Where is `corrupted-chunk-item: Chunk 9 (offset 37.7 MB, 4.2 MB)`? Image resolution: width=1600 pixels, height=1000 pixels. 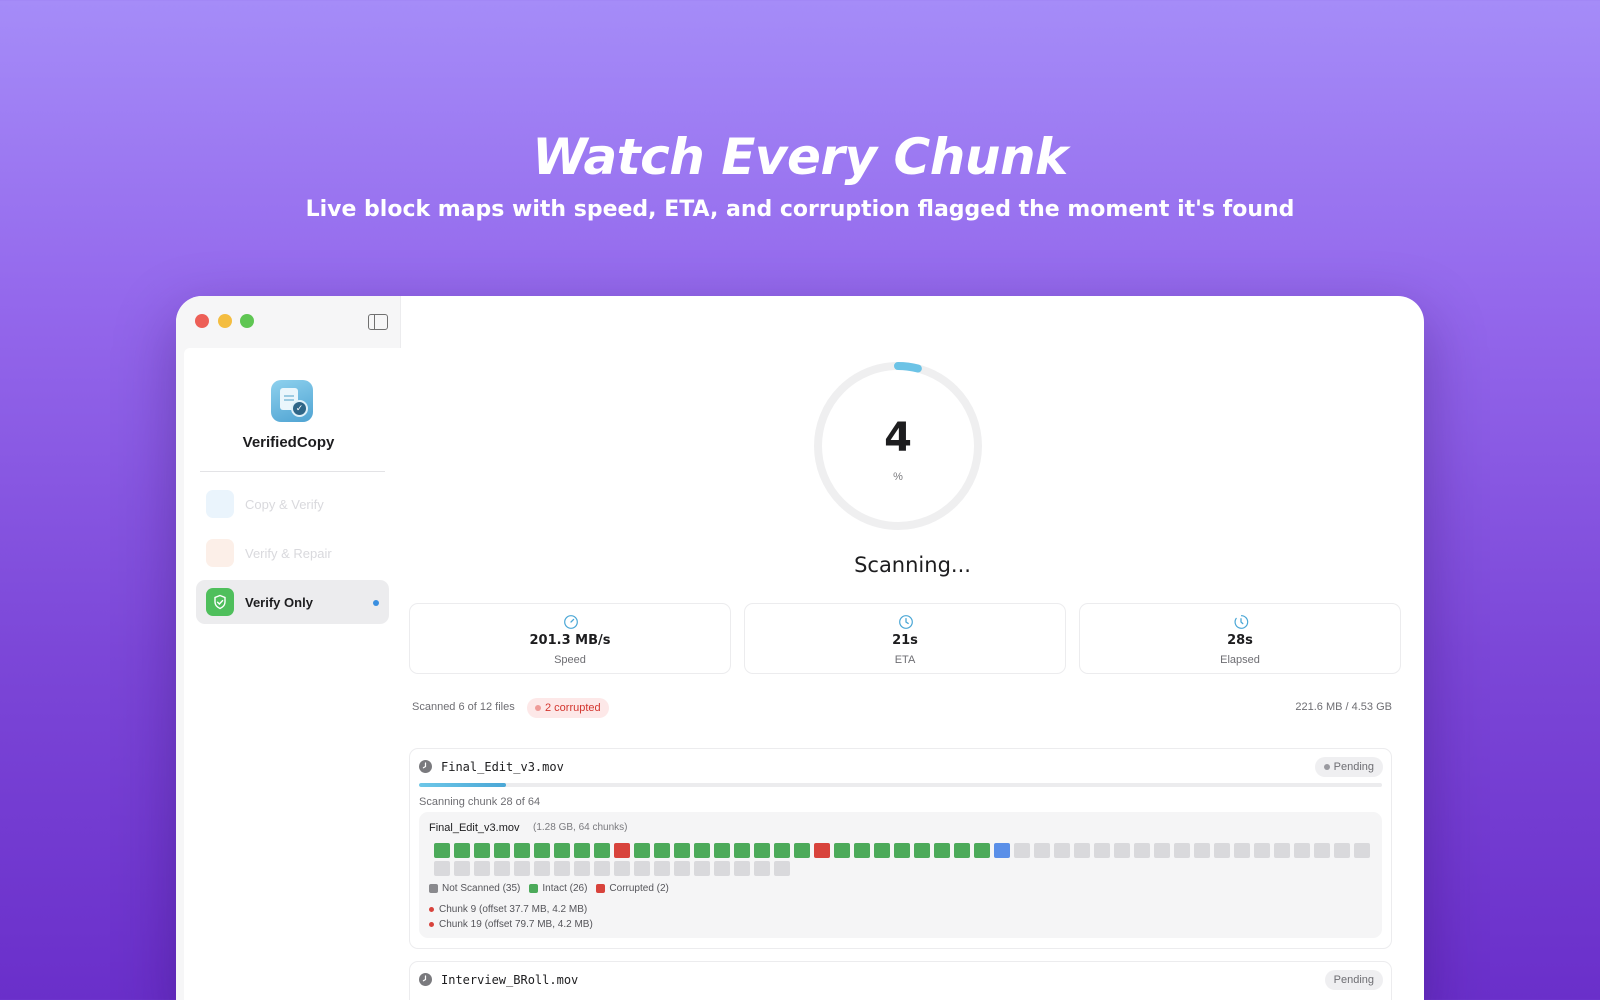 corrupted-chunk-item: Chunk 9 (offset 37.7 MB, 4.2 MB) is located at coordinates (508, 909).